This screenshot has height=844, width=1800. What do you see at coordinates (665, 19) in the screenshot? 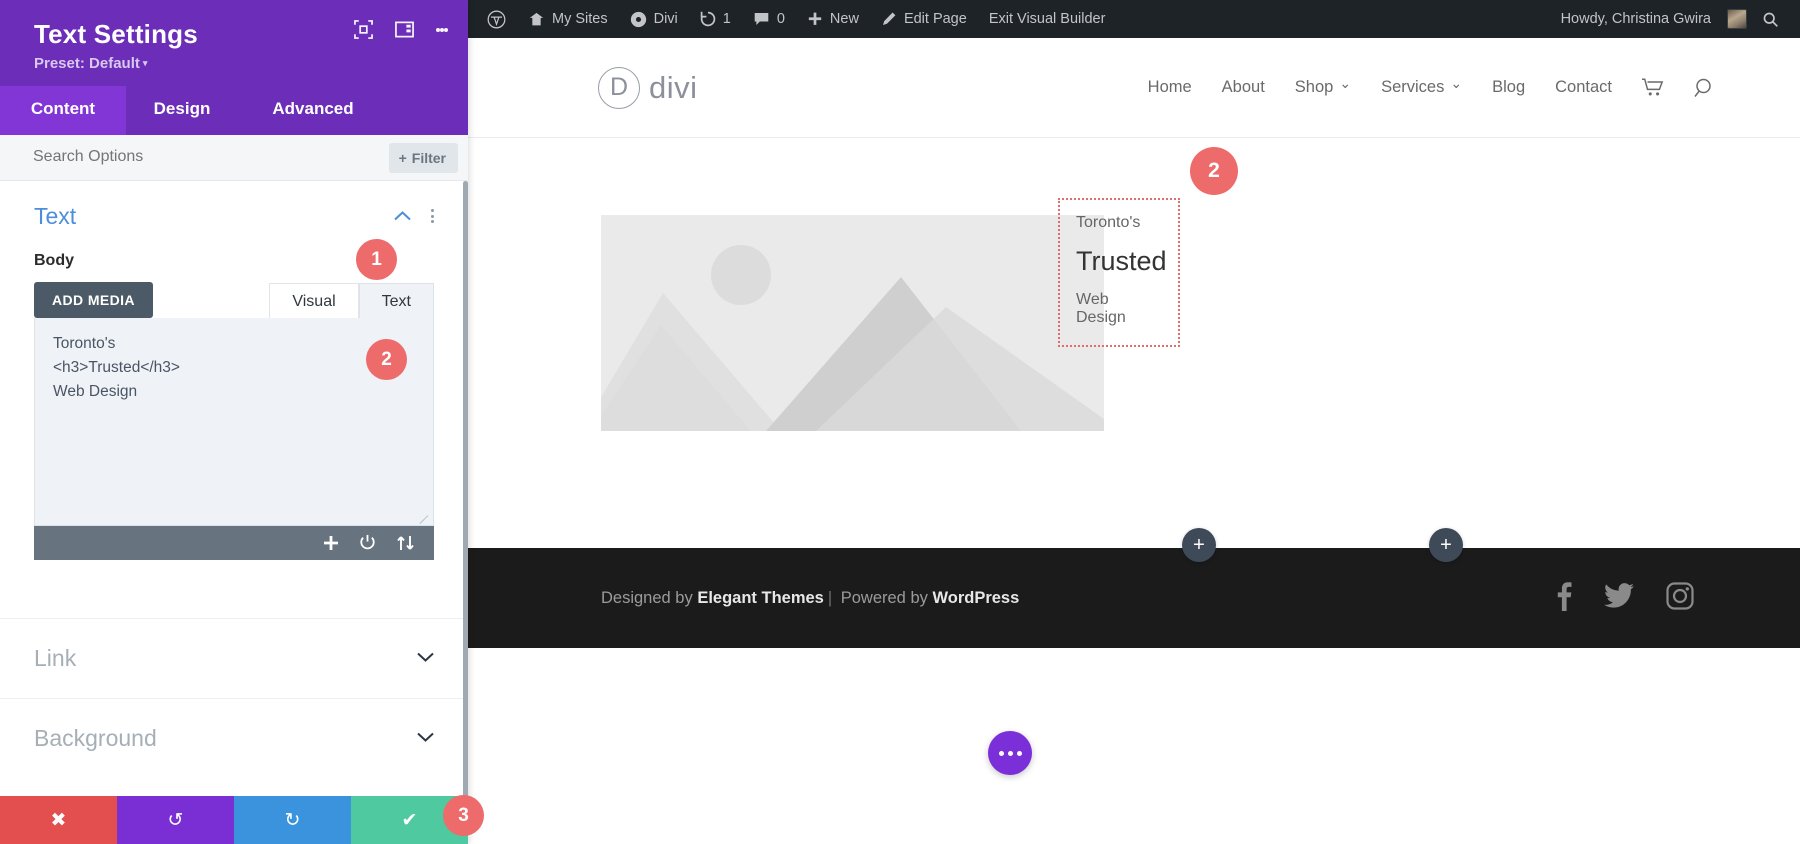
I see `adminbar-divi-label: Divi` at bounding box center [665, 19].